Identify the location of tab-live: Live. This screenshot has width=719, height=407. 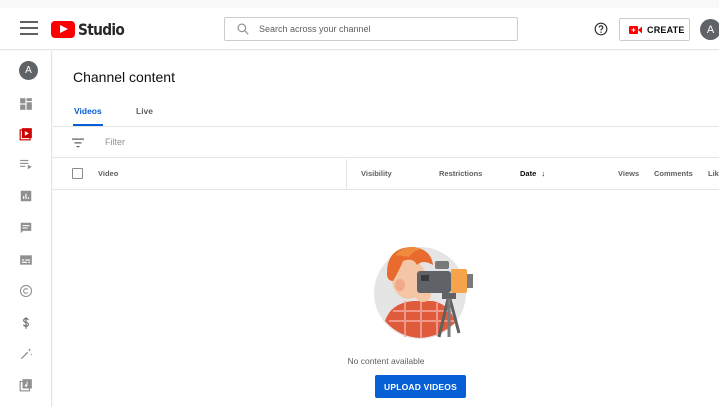
(144, 111).